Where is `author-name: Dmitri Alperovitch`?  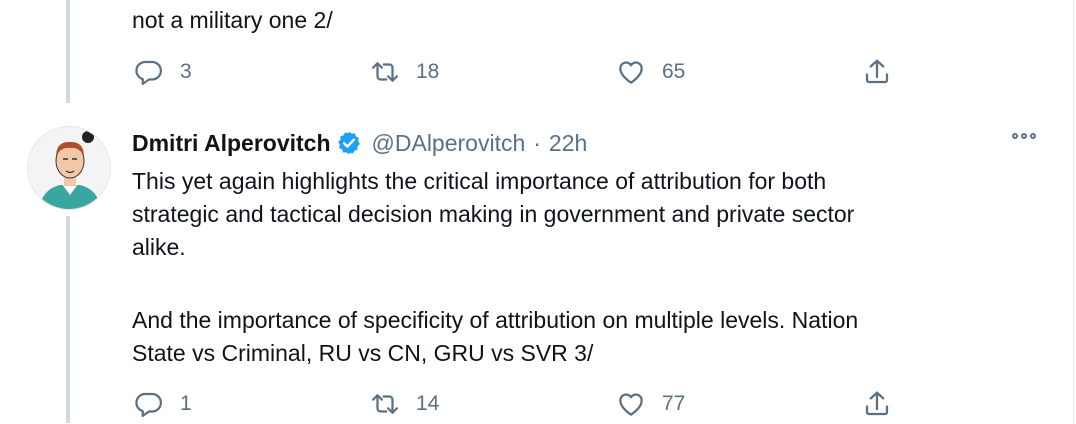
author-name: Dmitri Alperovitch is located at coordinates (231, 143).